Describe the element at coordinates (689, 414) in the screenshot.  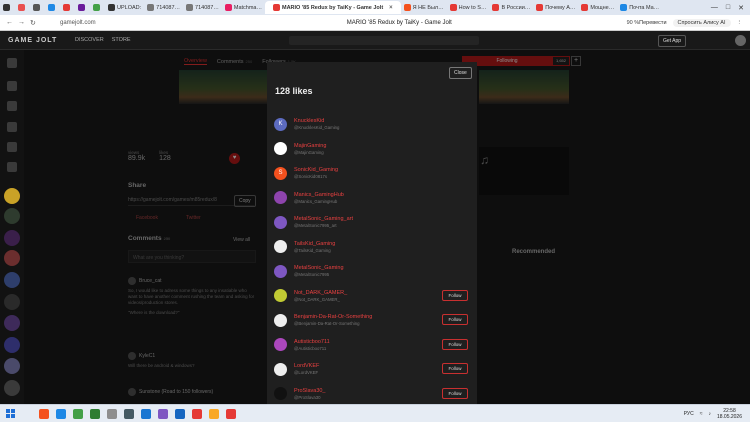
I see `language-indicator: РУС` at that location.